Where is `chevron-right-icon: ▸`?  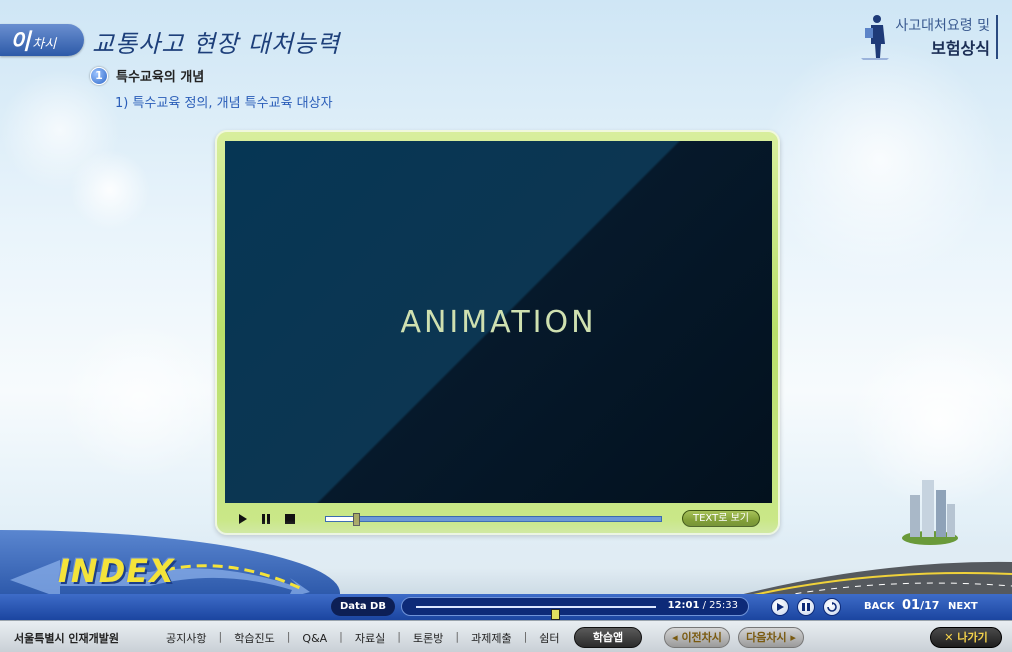
chevron-right-icon: ▸ is located at coordinates (791, 637).